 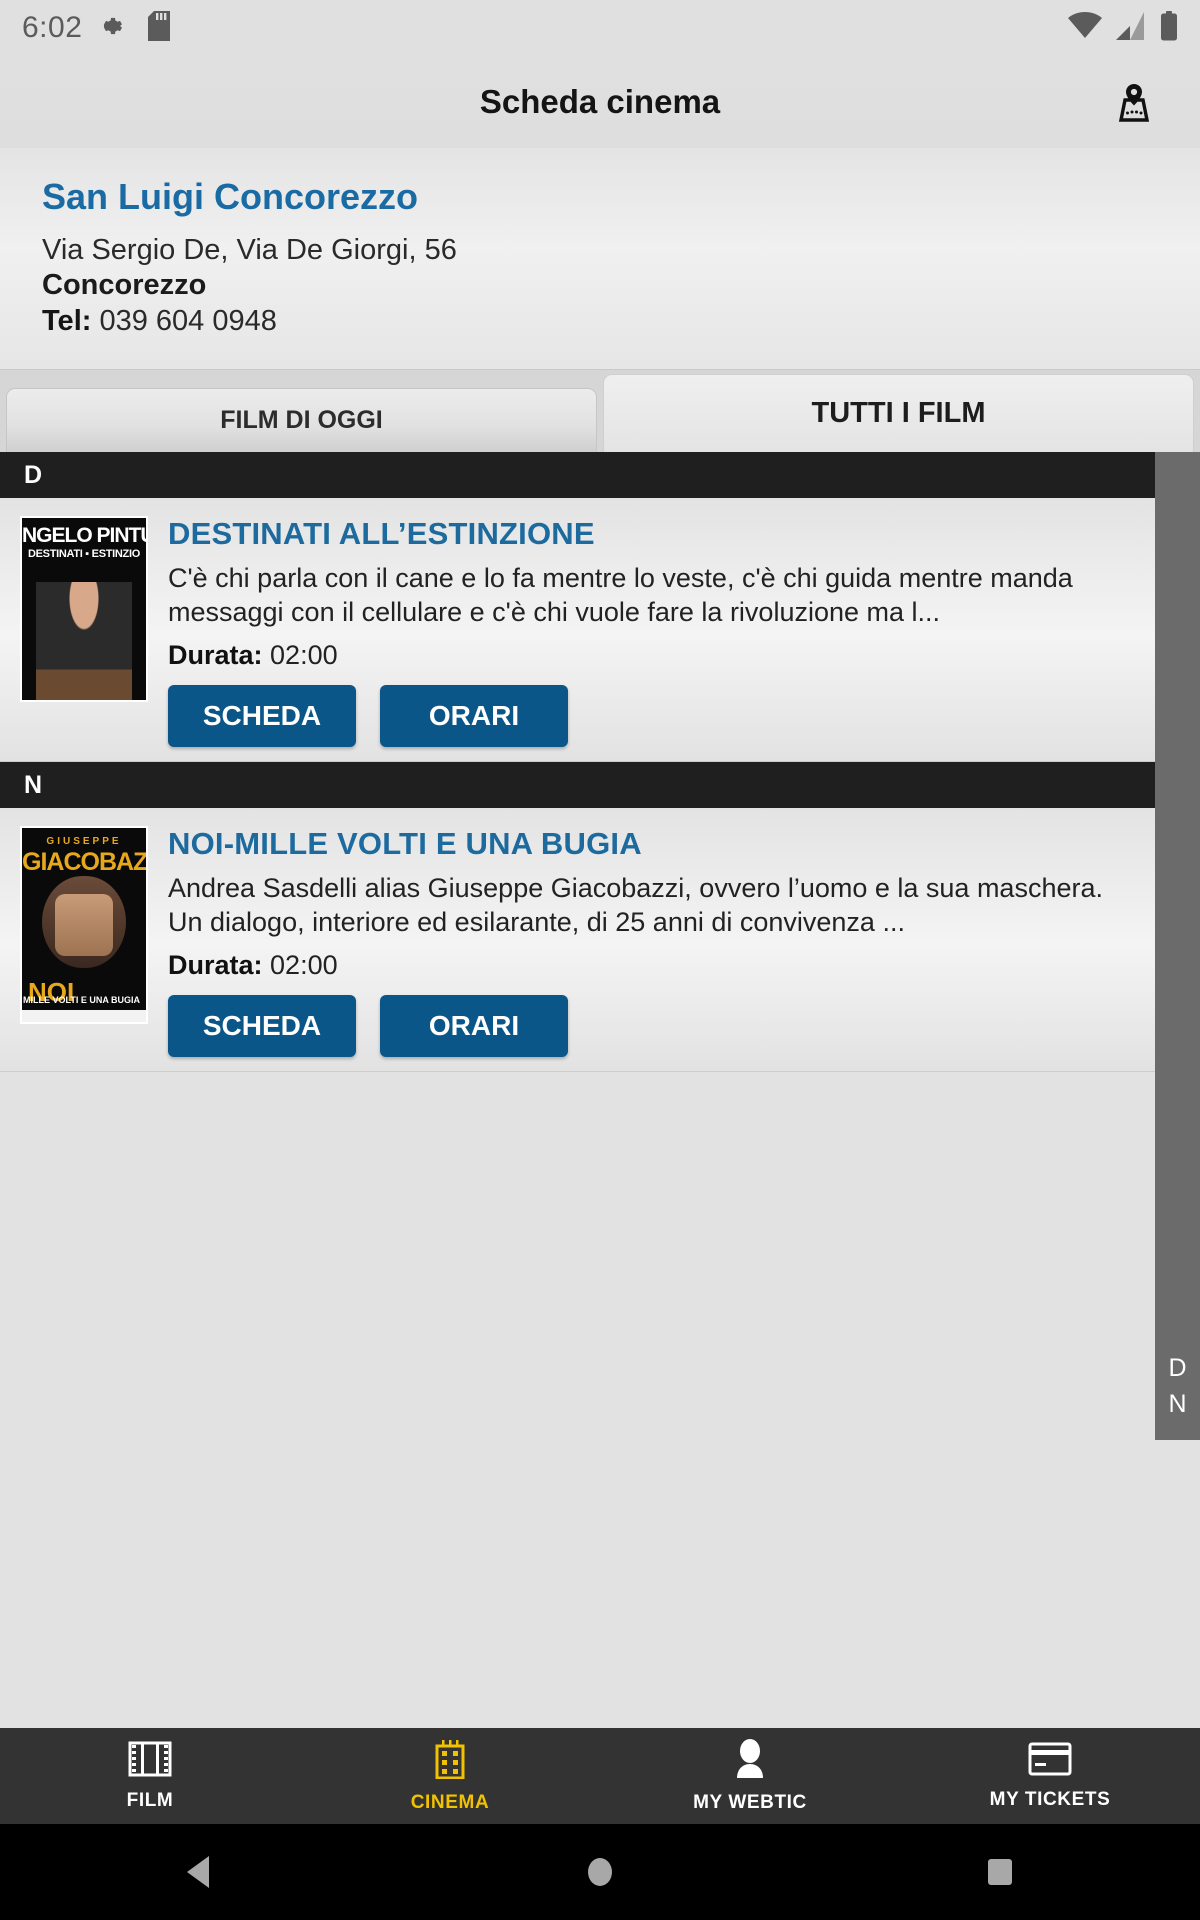 What do you see at coordinates (577, 475) in the screenshot?
I see `section-header-d: D` at bounding box center [577, 475].